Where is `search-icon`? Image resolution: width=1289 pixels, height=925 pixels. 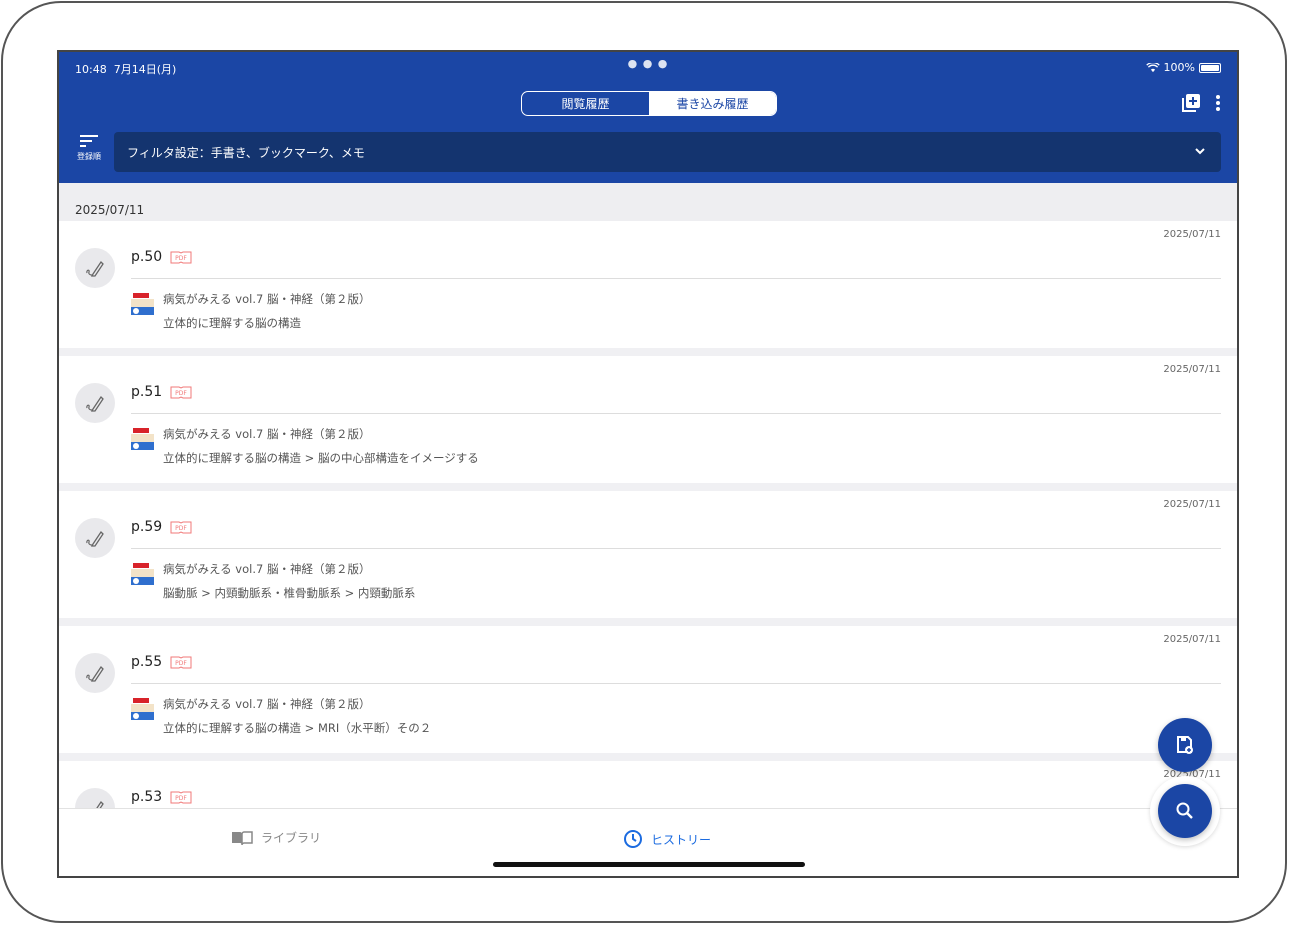 search-icon is located at coordinates (1184, 810).